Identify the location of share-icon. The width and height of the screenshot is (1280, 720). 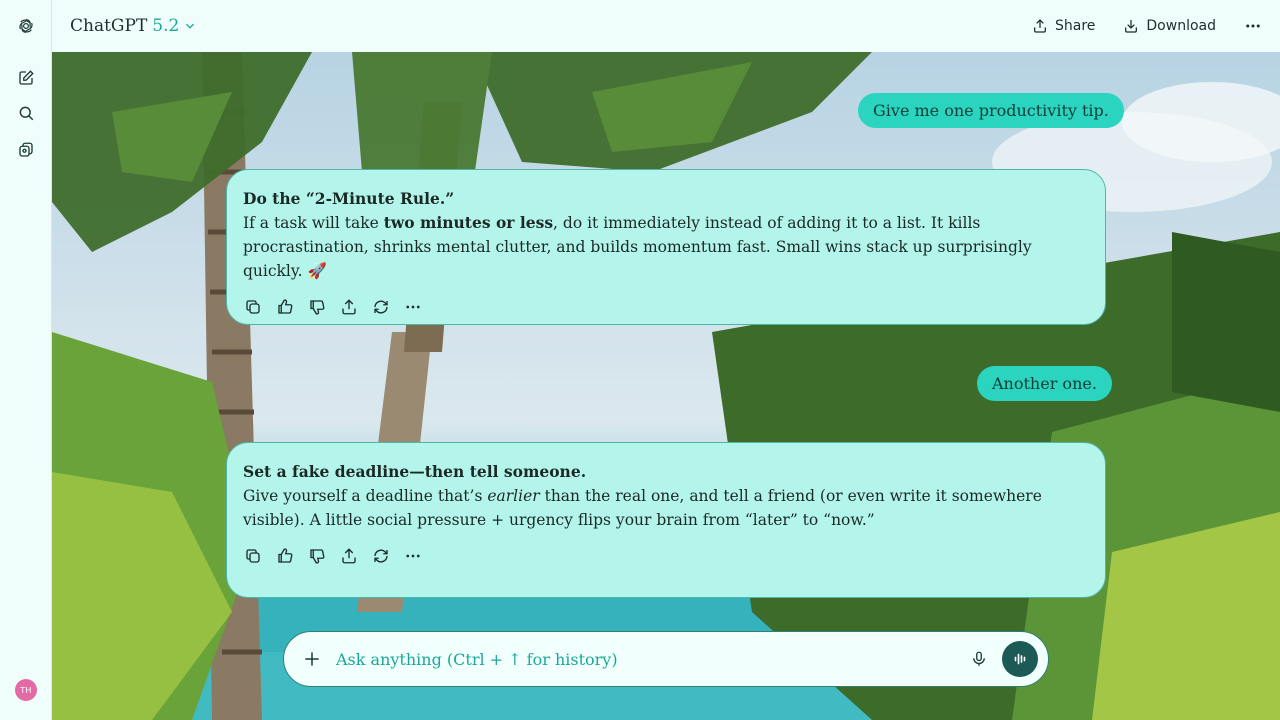
(1040, 26).